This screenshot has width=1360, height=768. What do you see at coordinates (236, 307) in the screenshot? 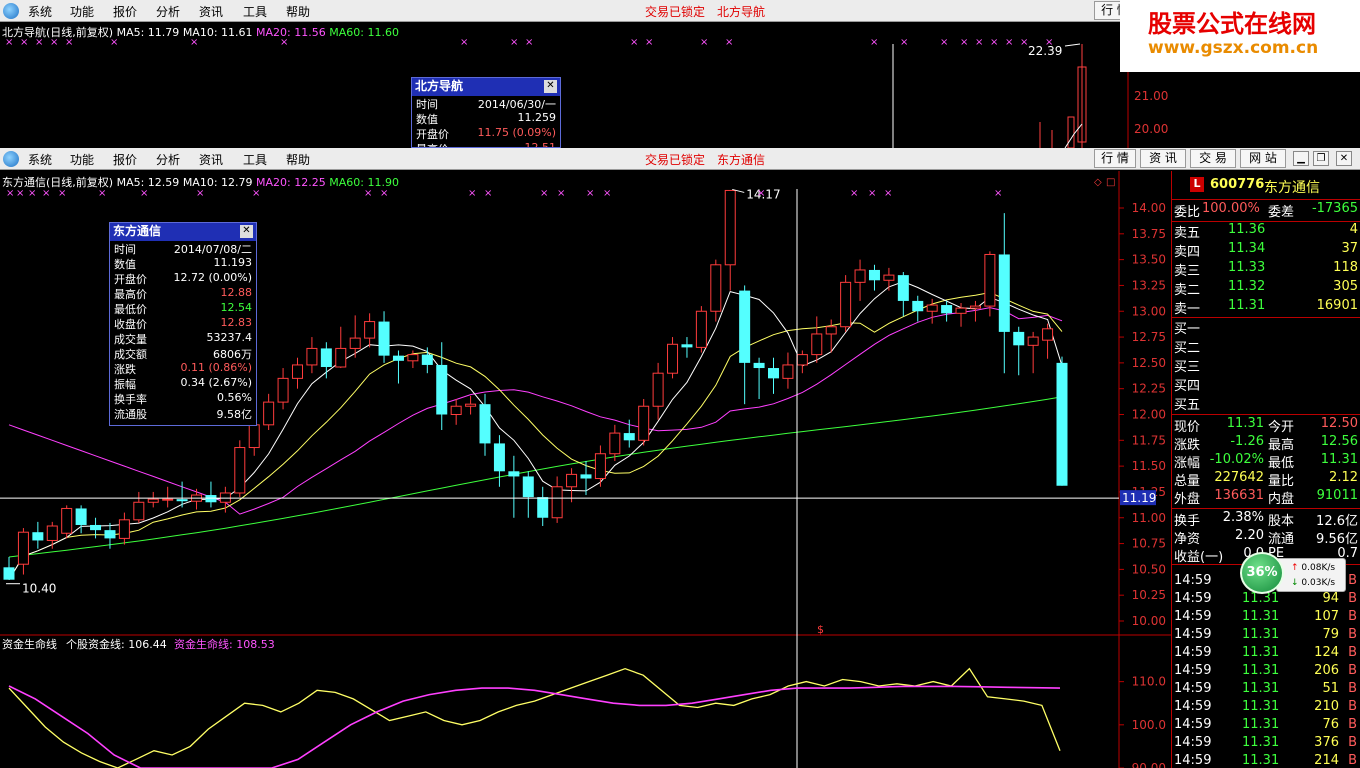
I see `popup-value: 12.54` at bounding box center [236, 307].